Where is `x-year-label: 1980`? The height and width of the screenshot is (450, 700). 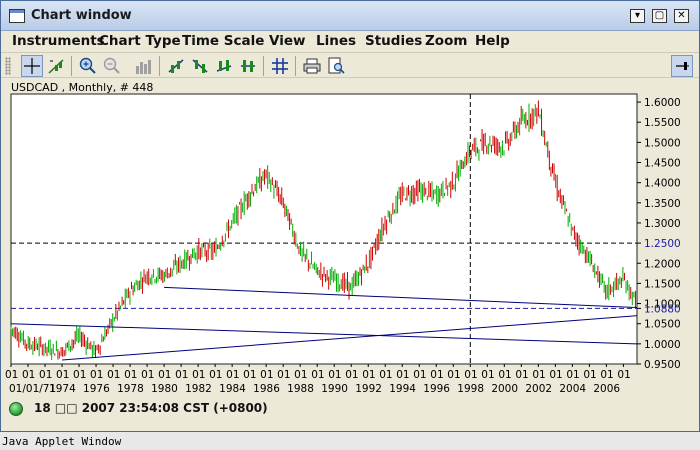 x-year-label: 1980 is located at coordinates (164, 389).